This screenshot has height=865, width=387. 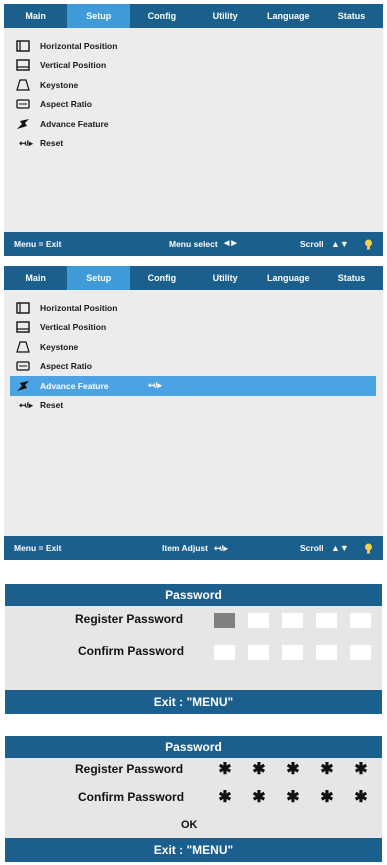 What do you see at coordinates (189, 825) in the screenshot?
I see `ok-button: OK` at bounding box center [189, 825].